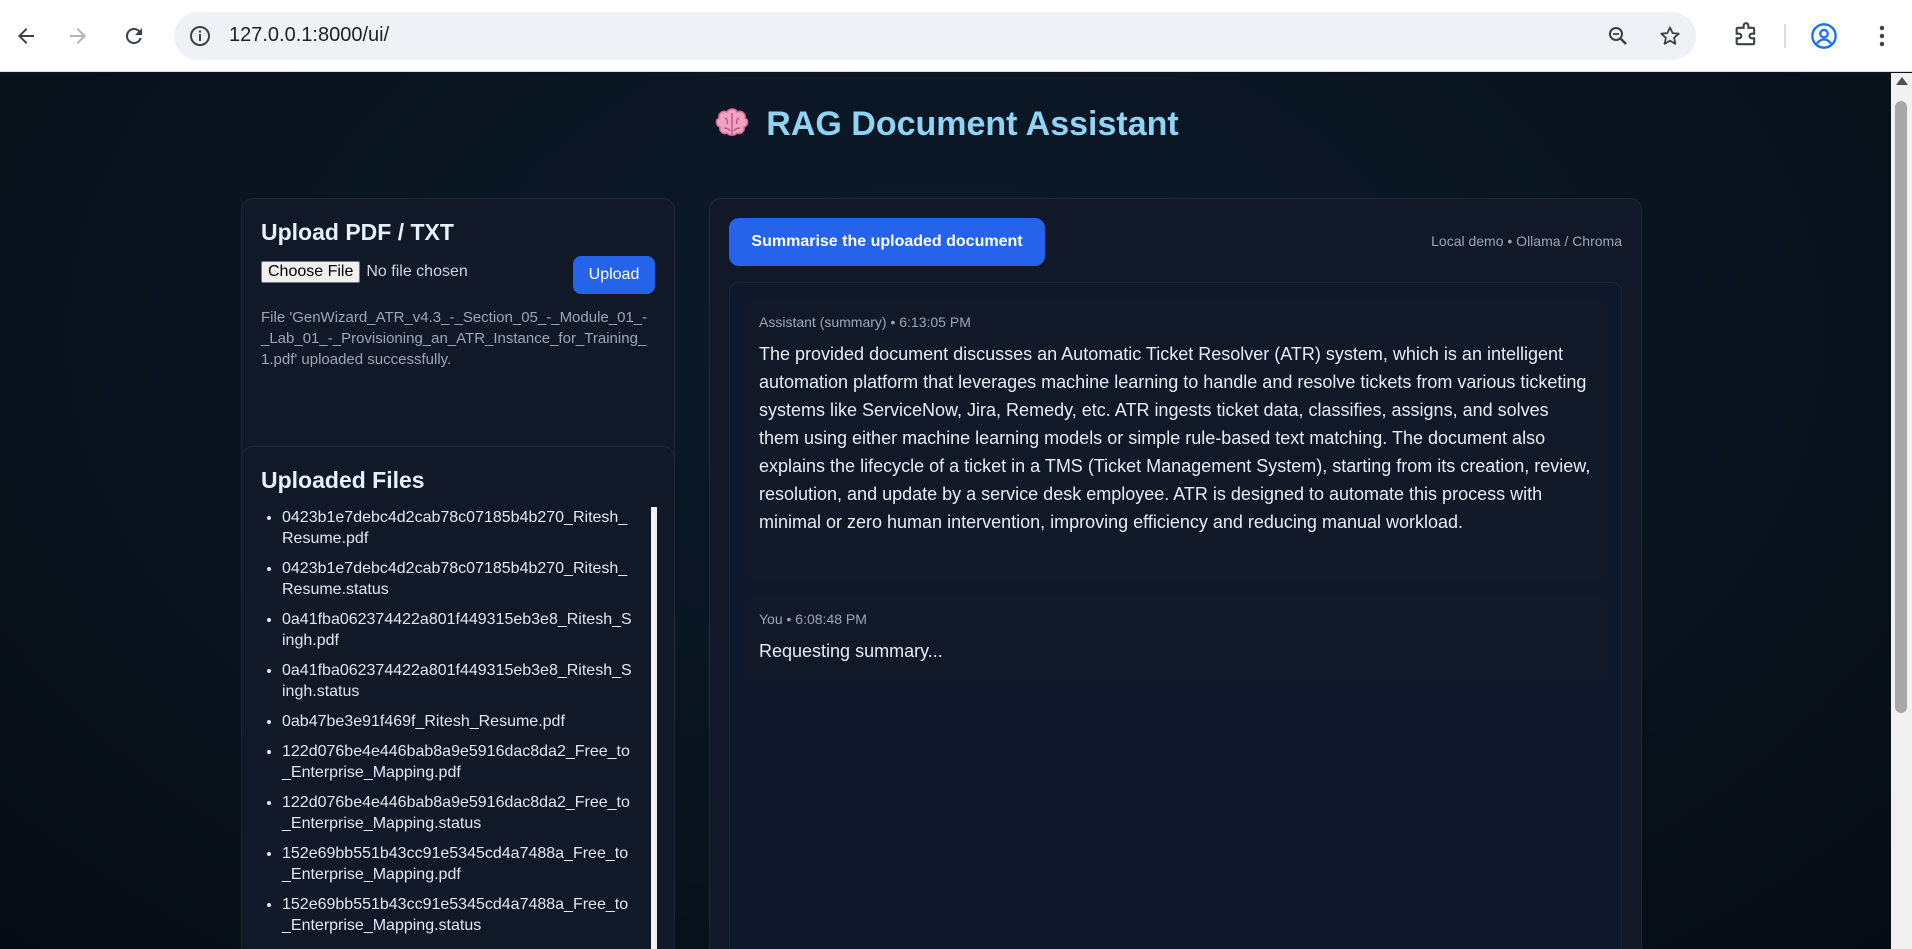 This screenshot has width=1912, height=949. What do you see at coordinates (1670, 36) in the screenshot?
I see `bookmark-star-icon` at bounding box center [1670, 36].